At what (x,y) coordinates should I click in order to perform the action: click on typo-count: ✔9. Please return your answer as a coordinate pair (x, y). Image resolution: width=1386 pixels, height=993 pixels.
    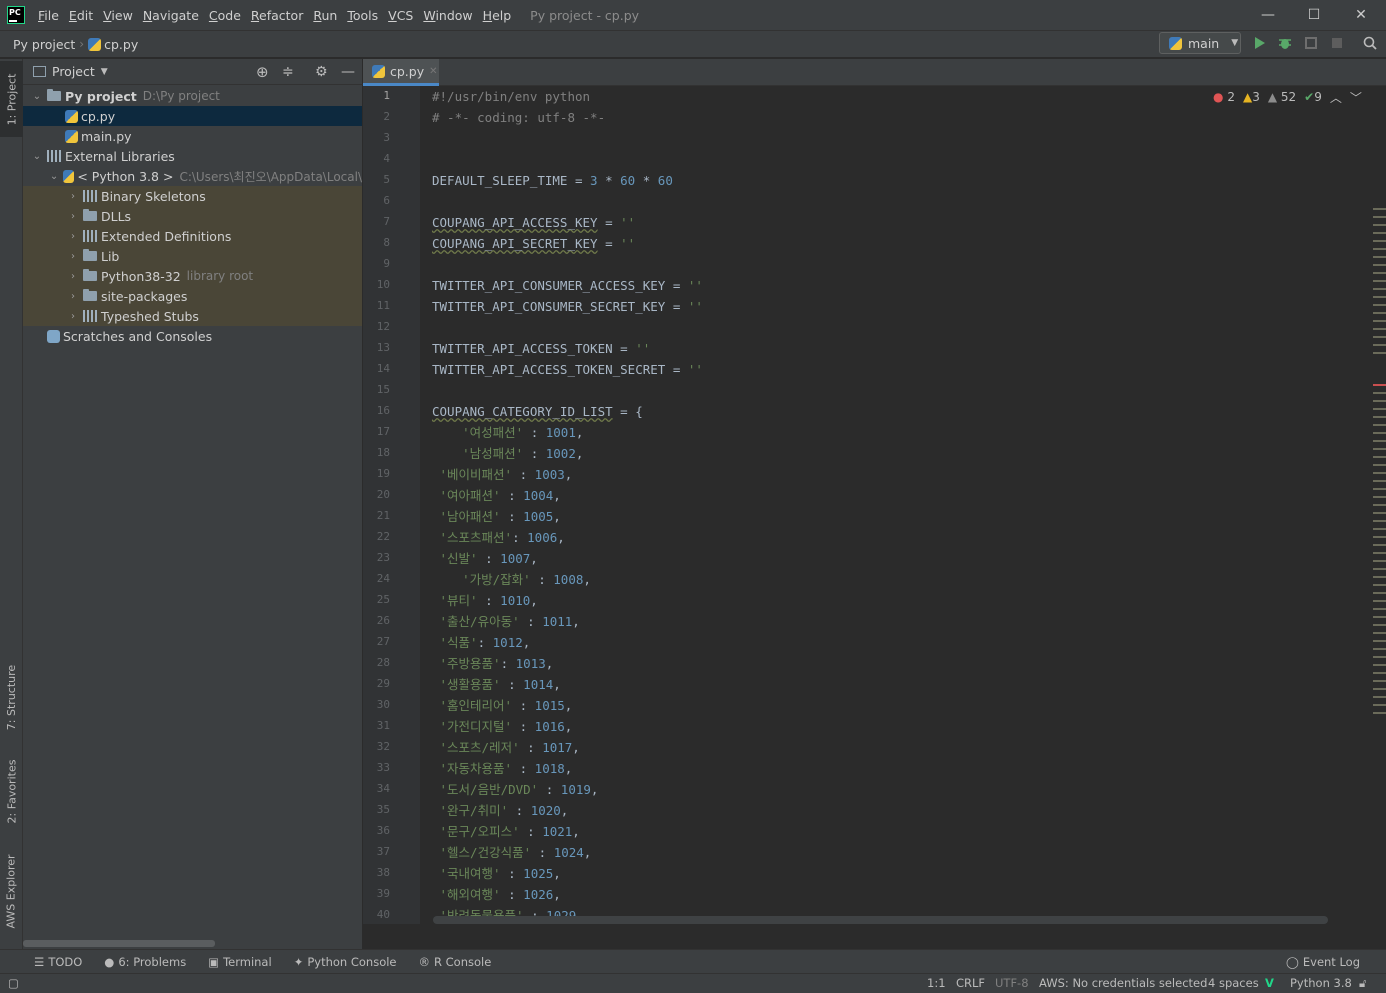
    Looking at the image, I should click on (1313, 97).